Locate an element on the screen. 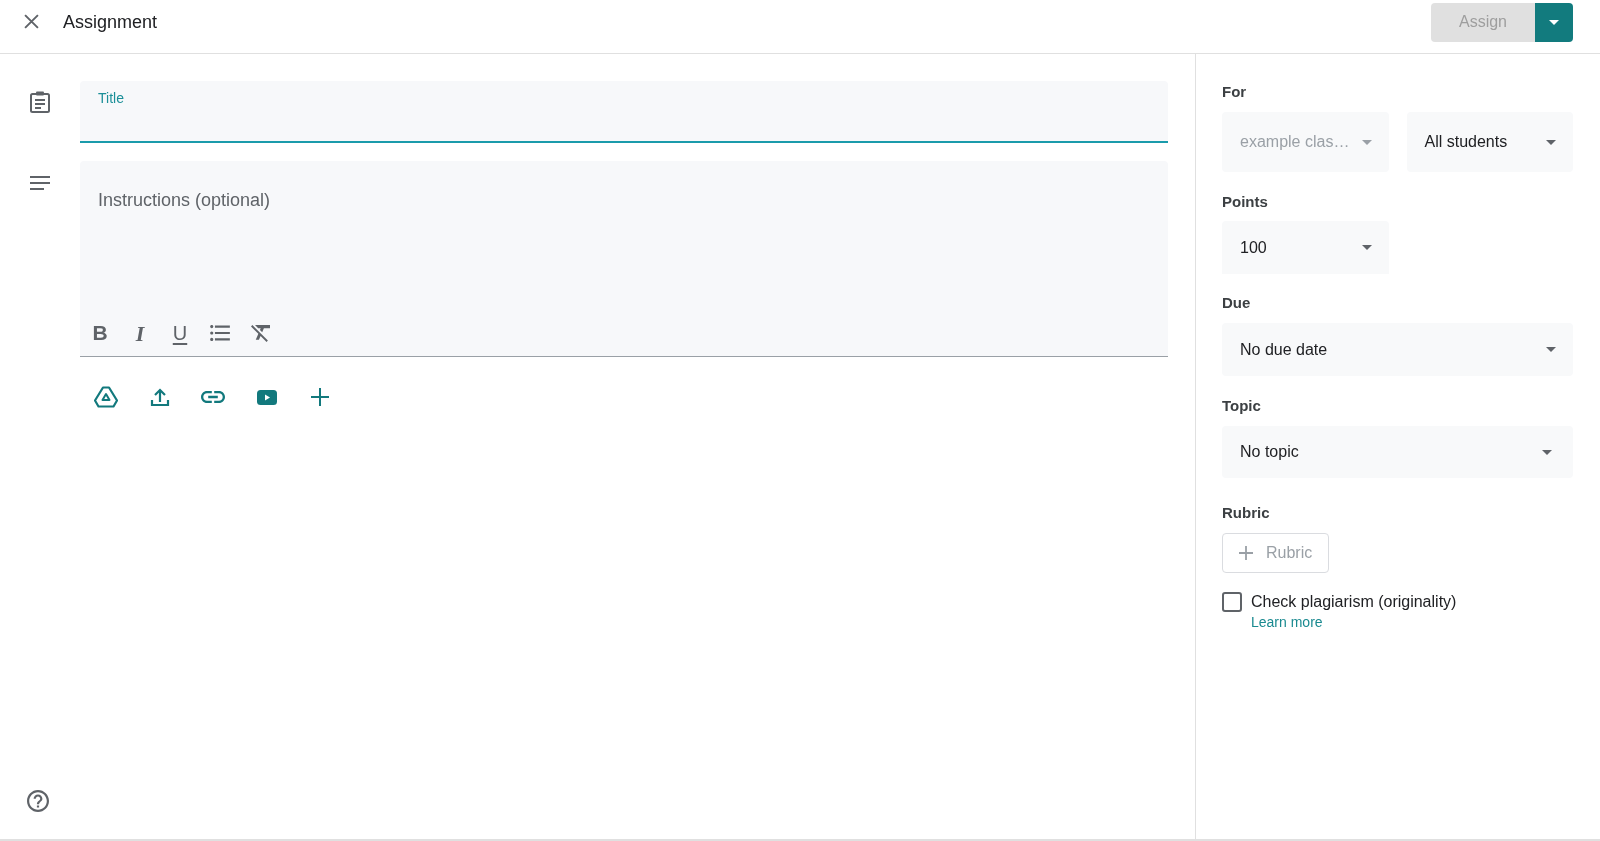  underline-button: U is located at coordinates (180, 333).